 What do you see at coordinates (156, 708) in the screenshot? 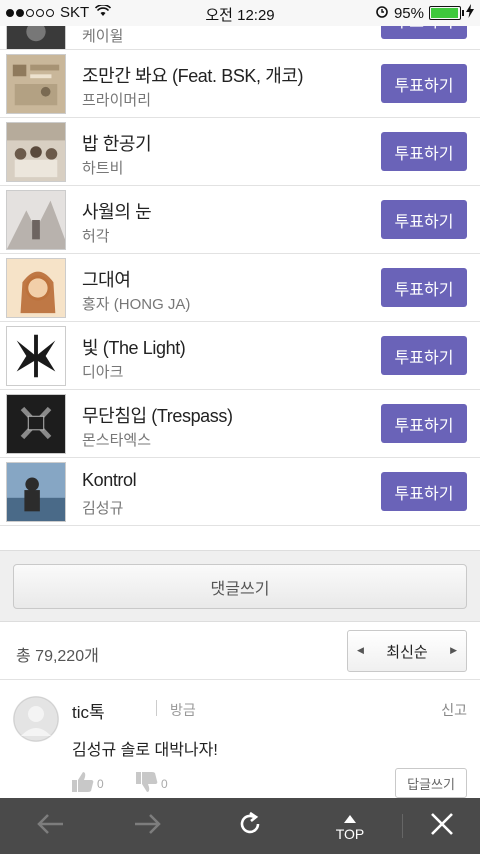
I see `divider` at bounding box center [156, 708].